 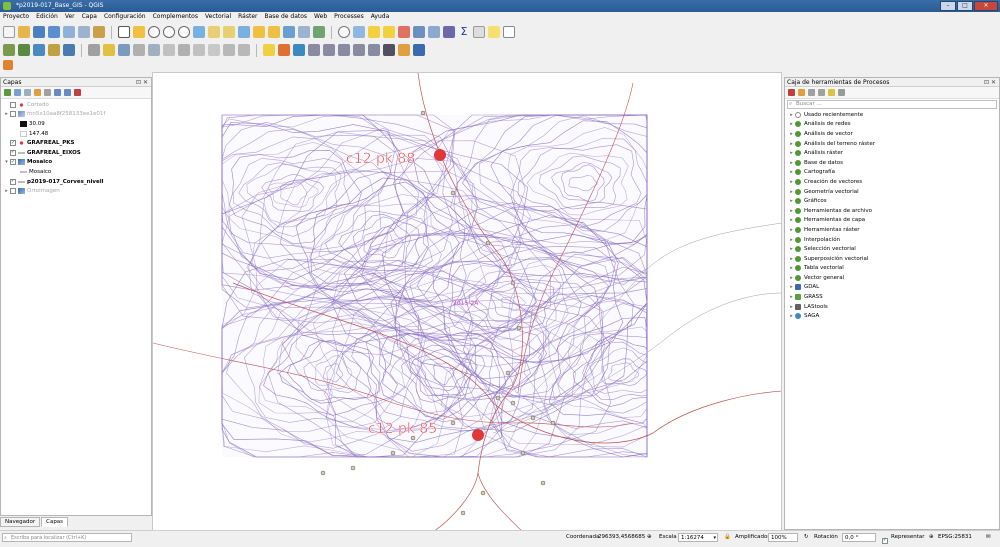 What do you see at coordinates (244, 32) in the screenshot?
I see `zoom-native-icon` at bounding box center [244, 32].